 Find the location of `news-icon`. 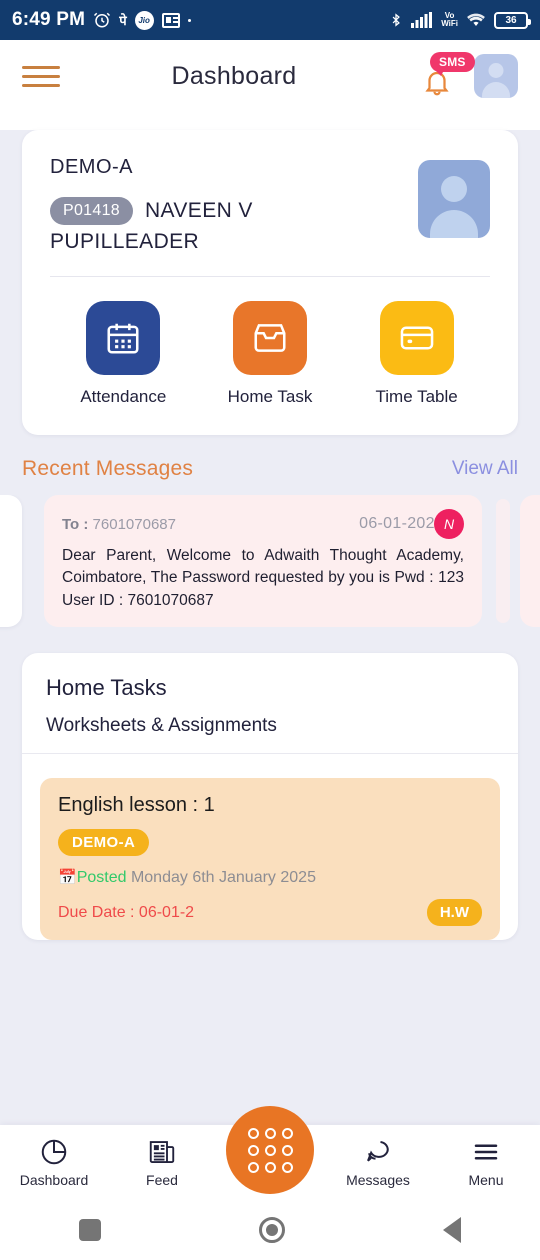

news-icon is located at coordinates (170, 20).